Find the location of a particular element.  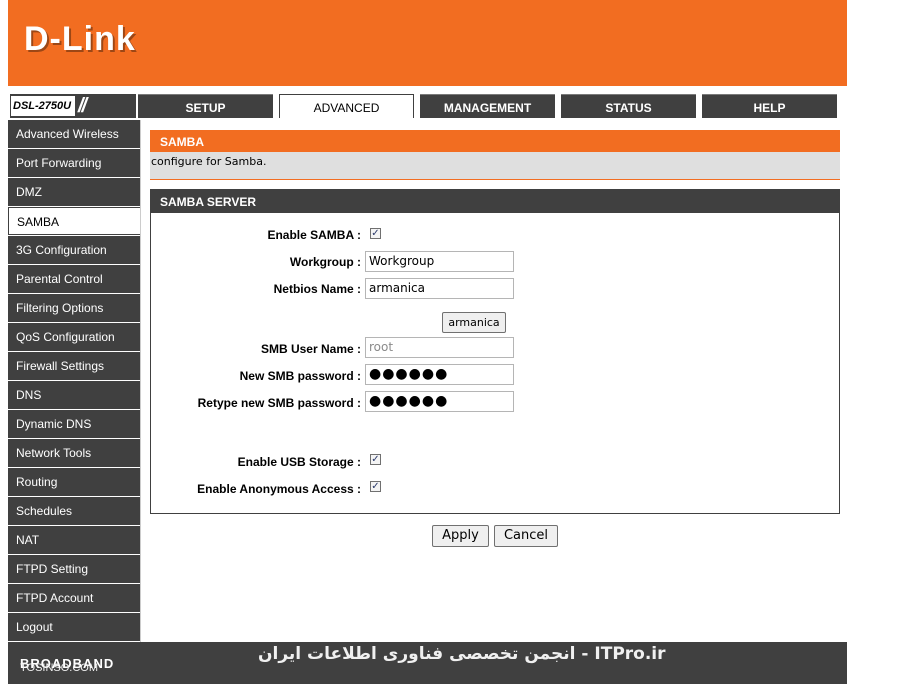

smb-user-label: SMB User Name : is located at coordinates (310, 349).